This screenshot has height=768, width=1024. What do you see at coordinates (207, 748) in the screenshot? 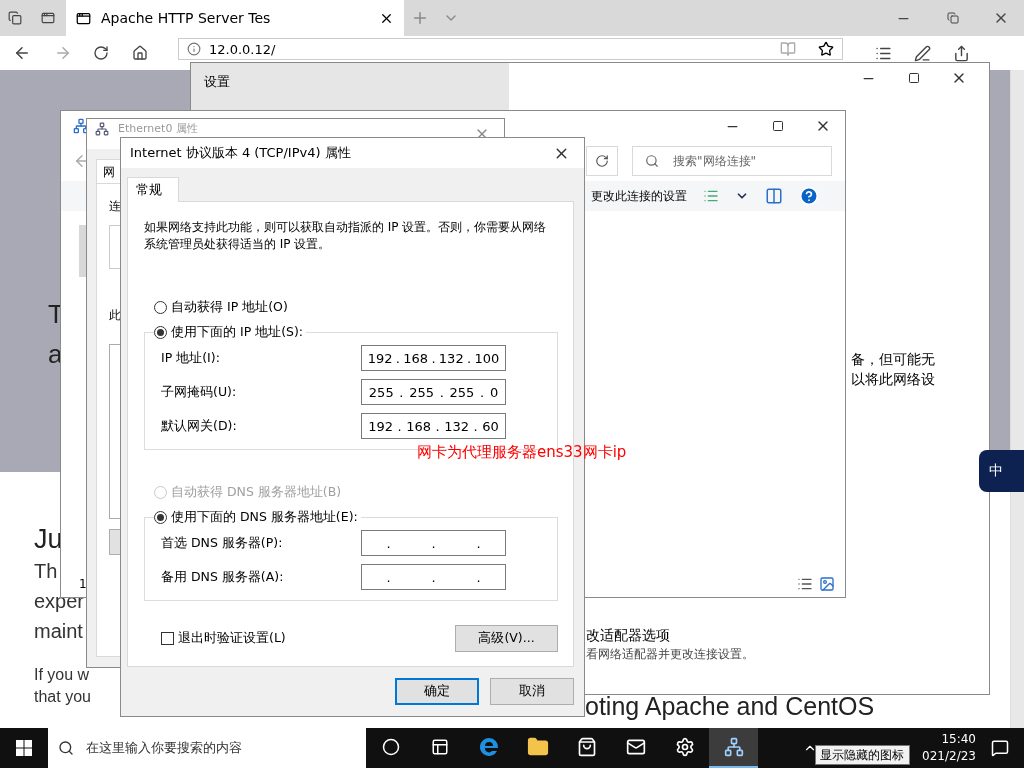
I see `search-field: 在这里输入你要搜索的内容` at bounding box center [207, 748].